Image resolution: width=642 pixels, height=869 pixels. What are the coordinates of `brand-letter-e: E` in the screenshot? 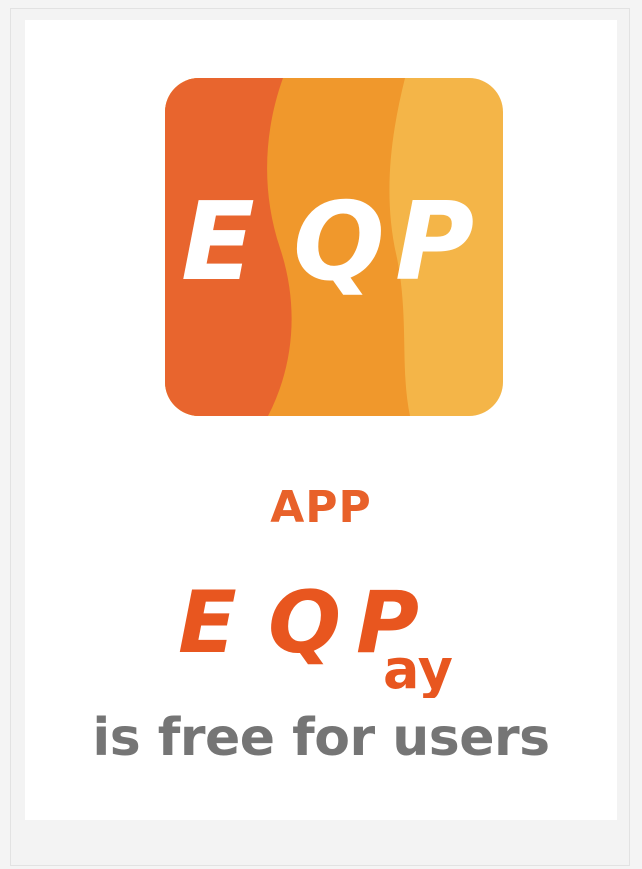 It's located at (207, 626).